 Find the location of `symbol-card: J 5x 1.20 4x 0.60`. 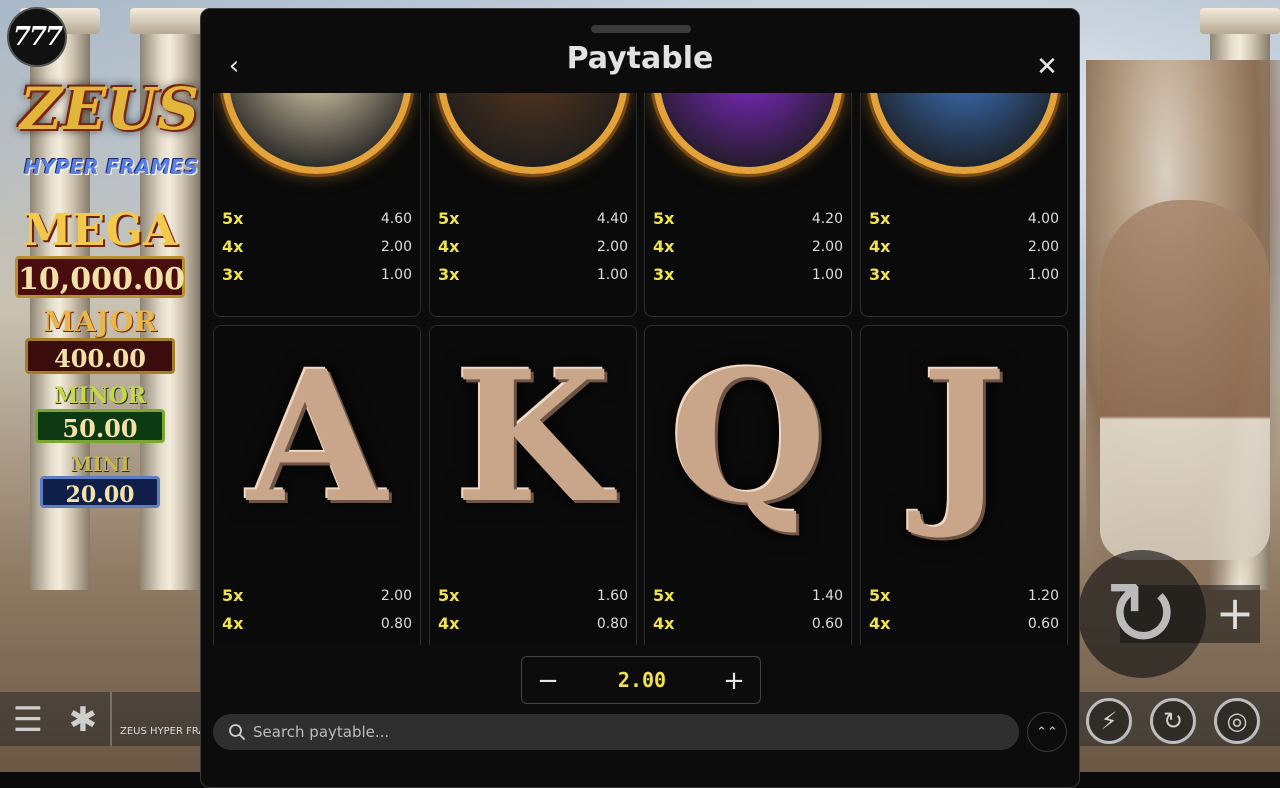

symbol-card: J 5x 1.20 4x 0.60 is located at coordinates (964, 485).